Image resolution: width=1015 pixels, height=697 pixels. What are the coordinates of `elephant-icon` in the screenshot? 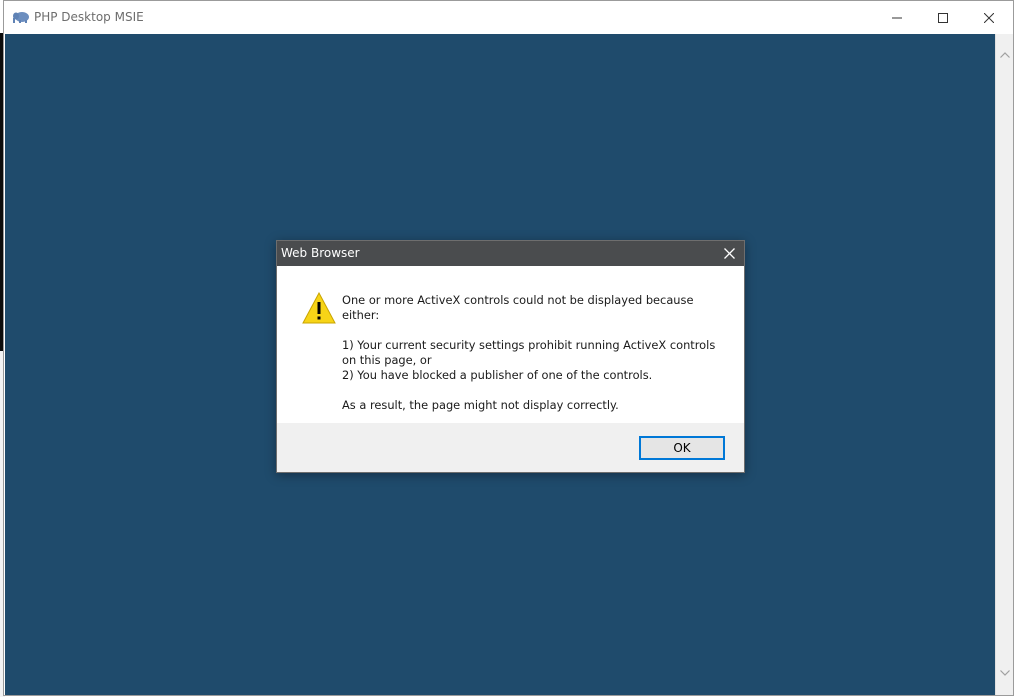 It's located at (21, 17).